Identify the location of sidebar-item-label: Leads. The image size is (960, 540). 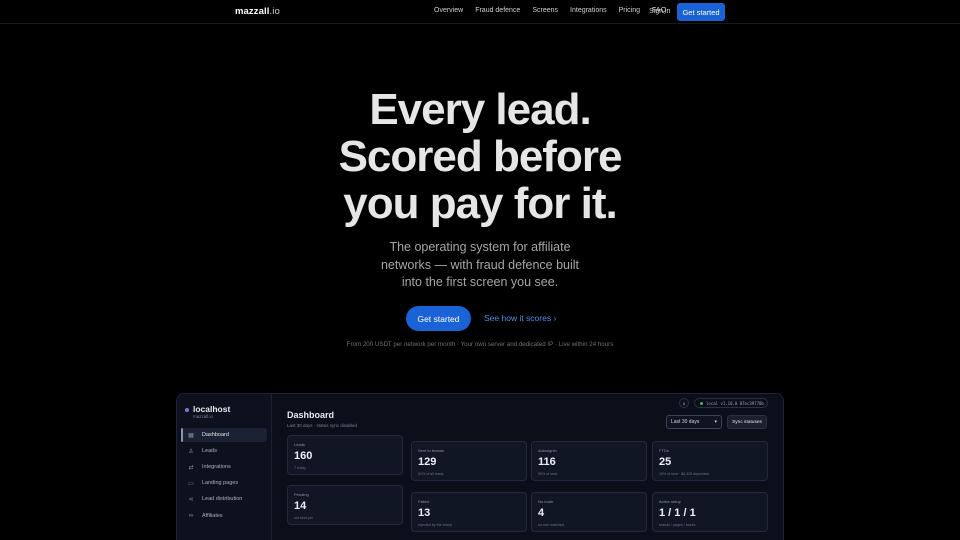
(209, 451).